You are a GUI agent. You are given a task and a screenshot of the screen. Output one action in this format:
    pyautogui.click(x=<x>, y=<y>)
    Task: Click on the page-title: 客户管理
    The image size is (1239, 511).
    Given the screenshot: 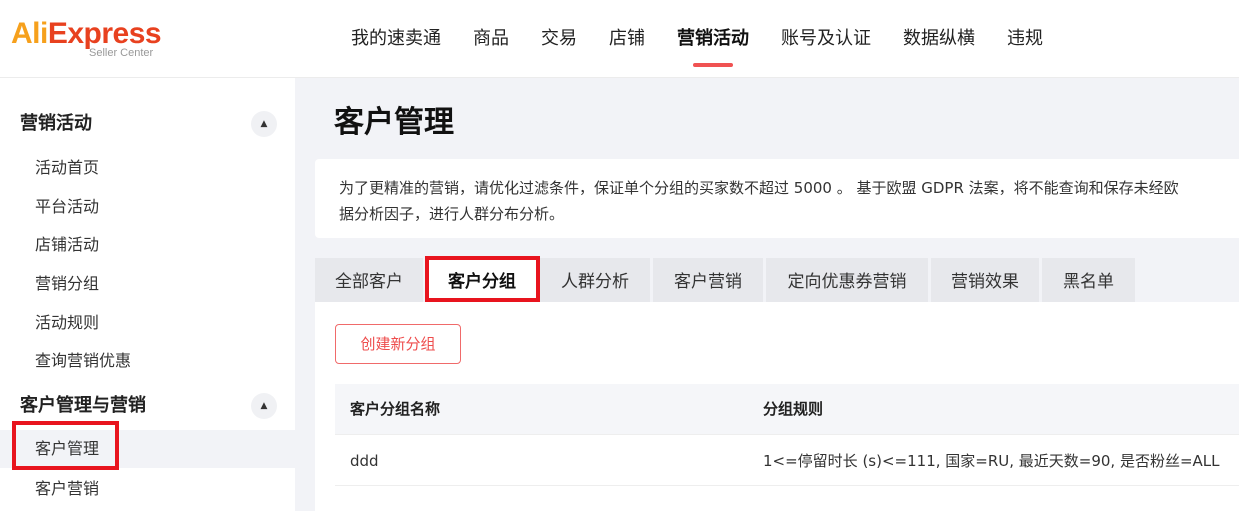 What is the action you would take?
    pyautogui.click(x=394, y=122)
    